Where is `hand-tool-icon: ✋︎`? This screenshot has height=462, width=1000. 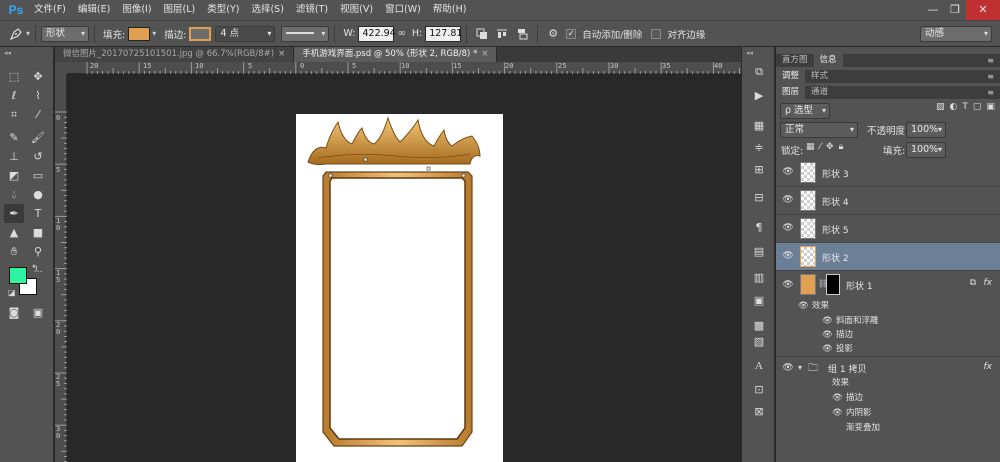 hand-tool-icon: ✋︎ is located at coordinates (14, 251).